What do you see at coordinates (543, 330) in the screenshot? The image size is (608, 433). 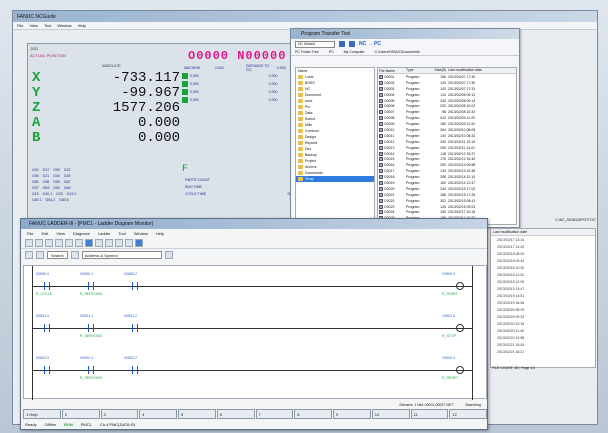 I see `nc-list-row: 2013/02/20 11:45` at bounding box center [543, 330].